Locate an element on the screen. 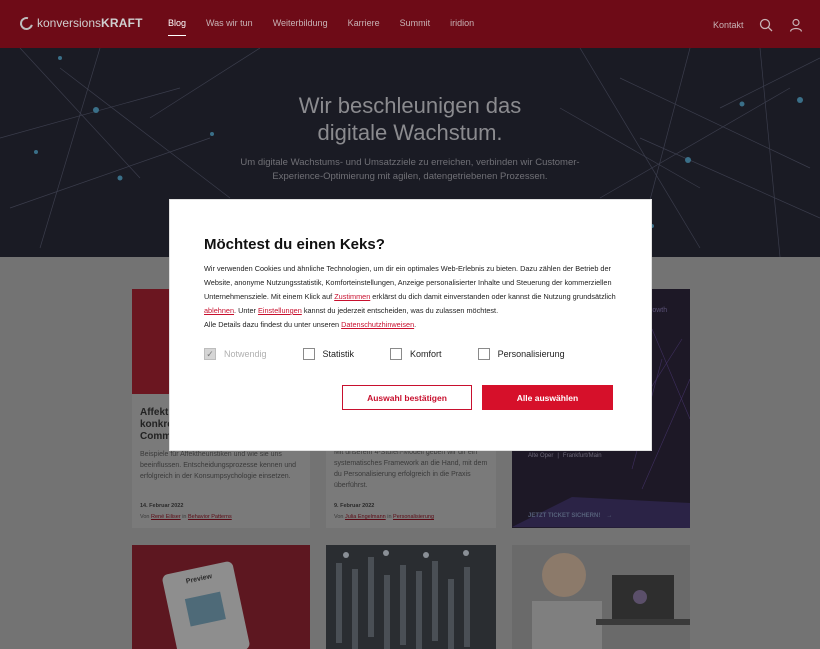 The image size is (820, 649). card-date: 9. Februar 2022 is located at coordinates (354, 506).